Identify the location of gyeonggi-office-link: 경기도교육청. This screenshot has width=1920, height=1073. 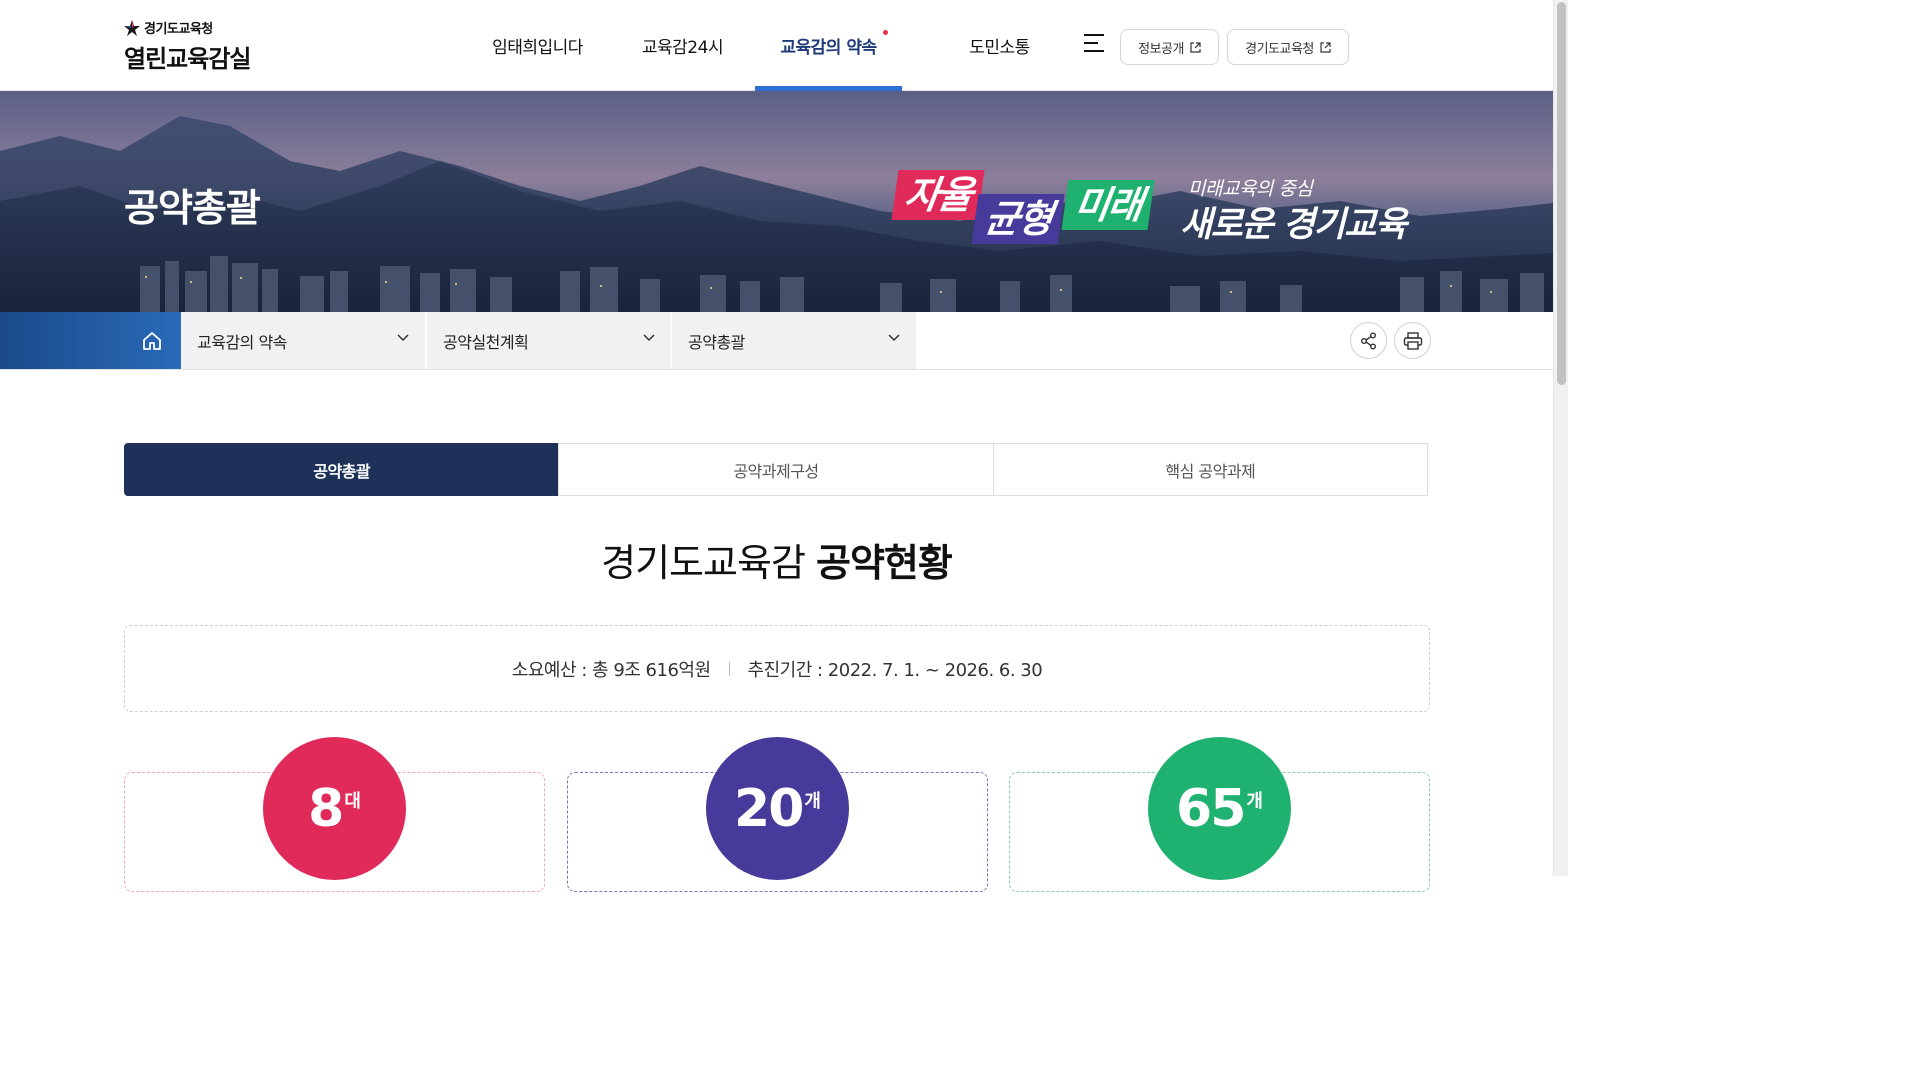
(1288, 47).